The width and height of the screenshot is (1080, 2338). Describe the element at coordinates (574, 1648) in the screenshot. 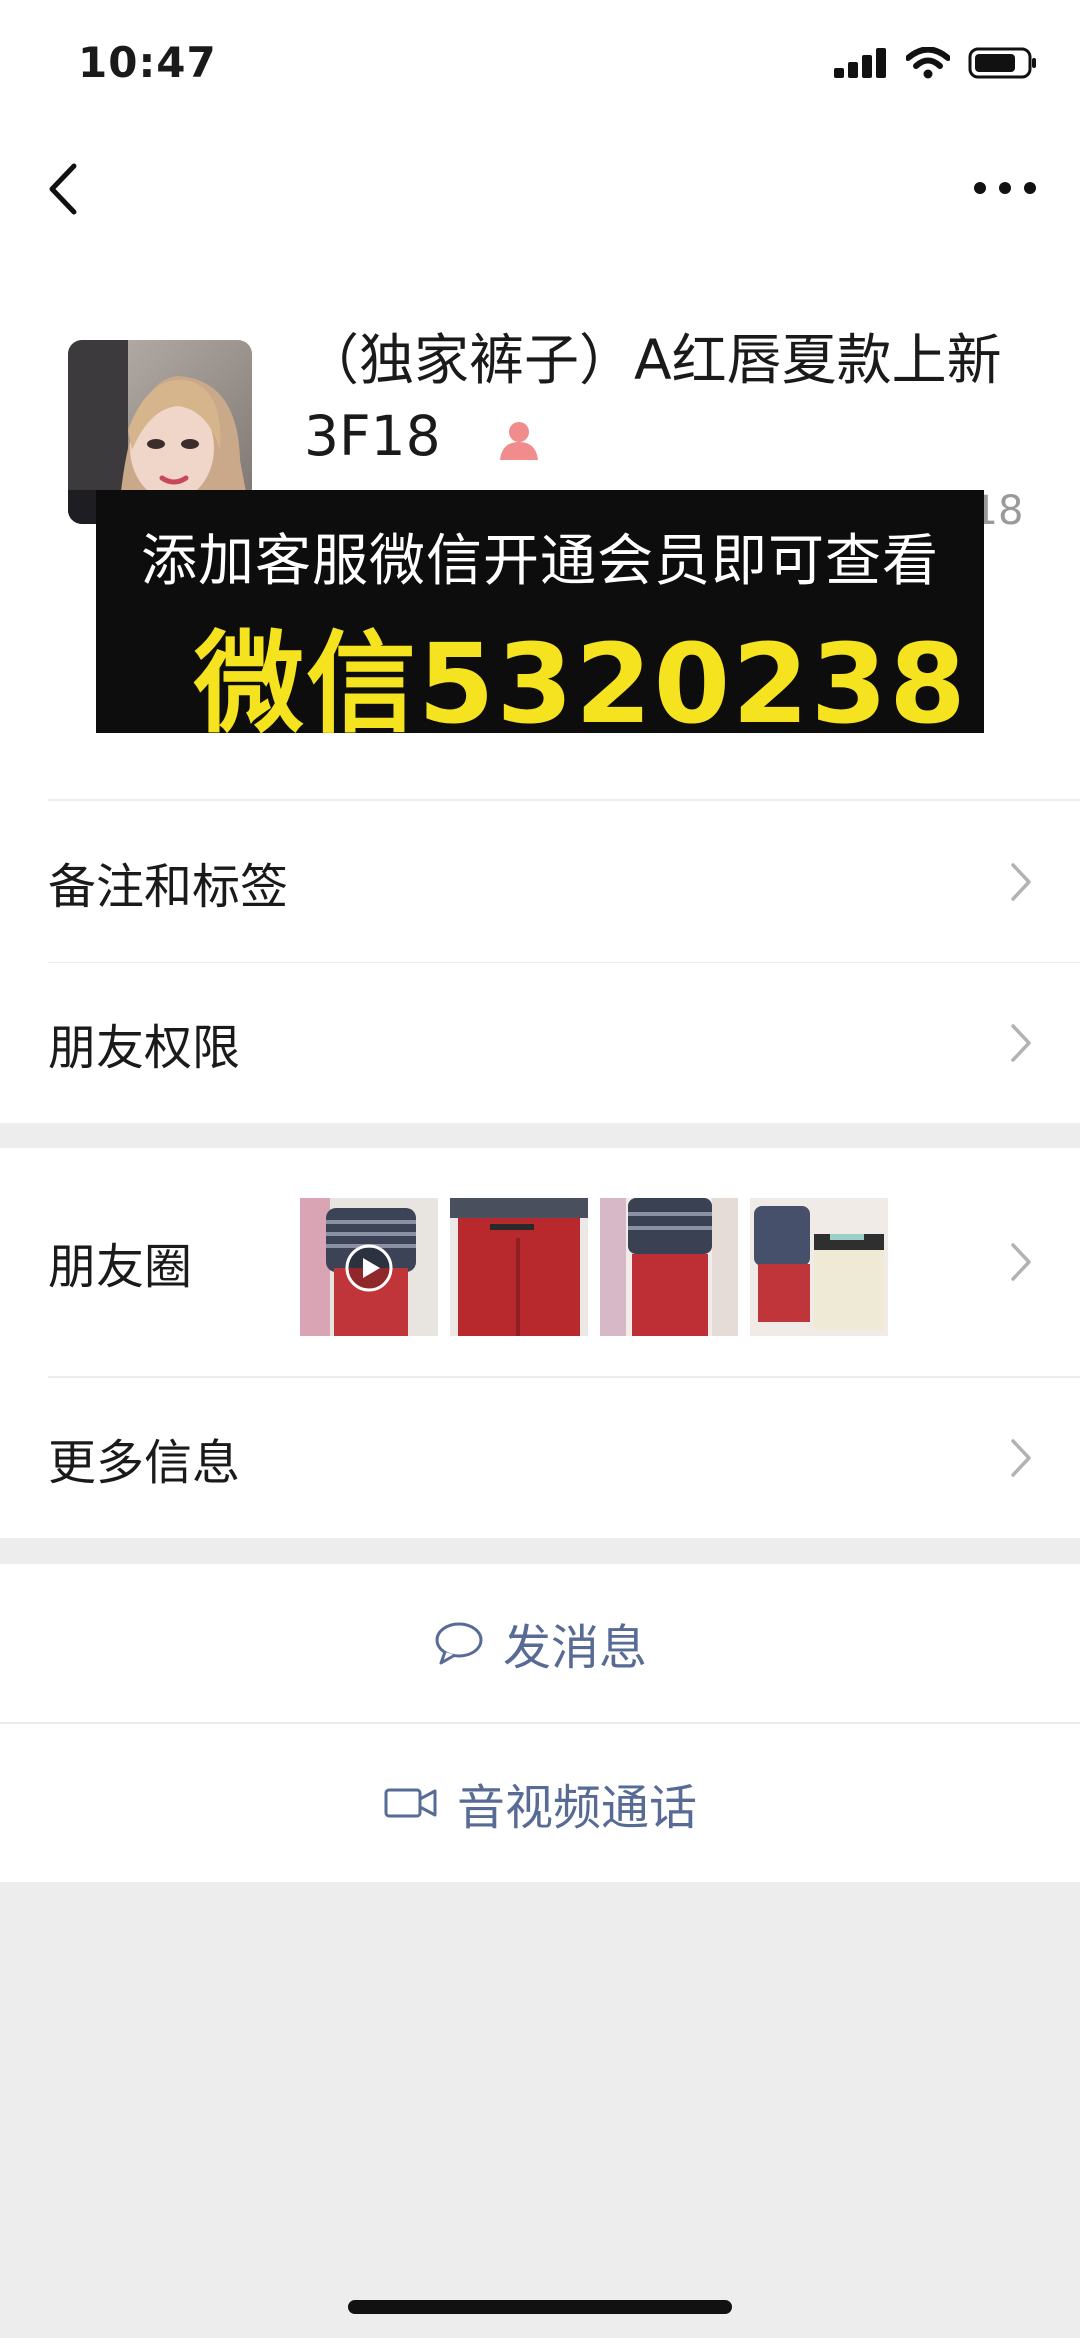

I see `send-message-label: 发消息` at that location.